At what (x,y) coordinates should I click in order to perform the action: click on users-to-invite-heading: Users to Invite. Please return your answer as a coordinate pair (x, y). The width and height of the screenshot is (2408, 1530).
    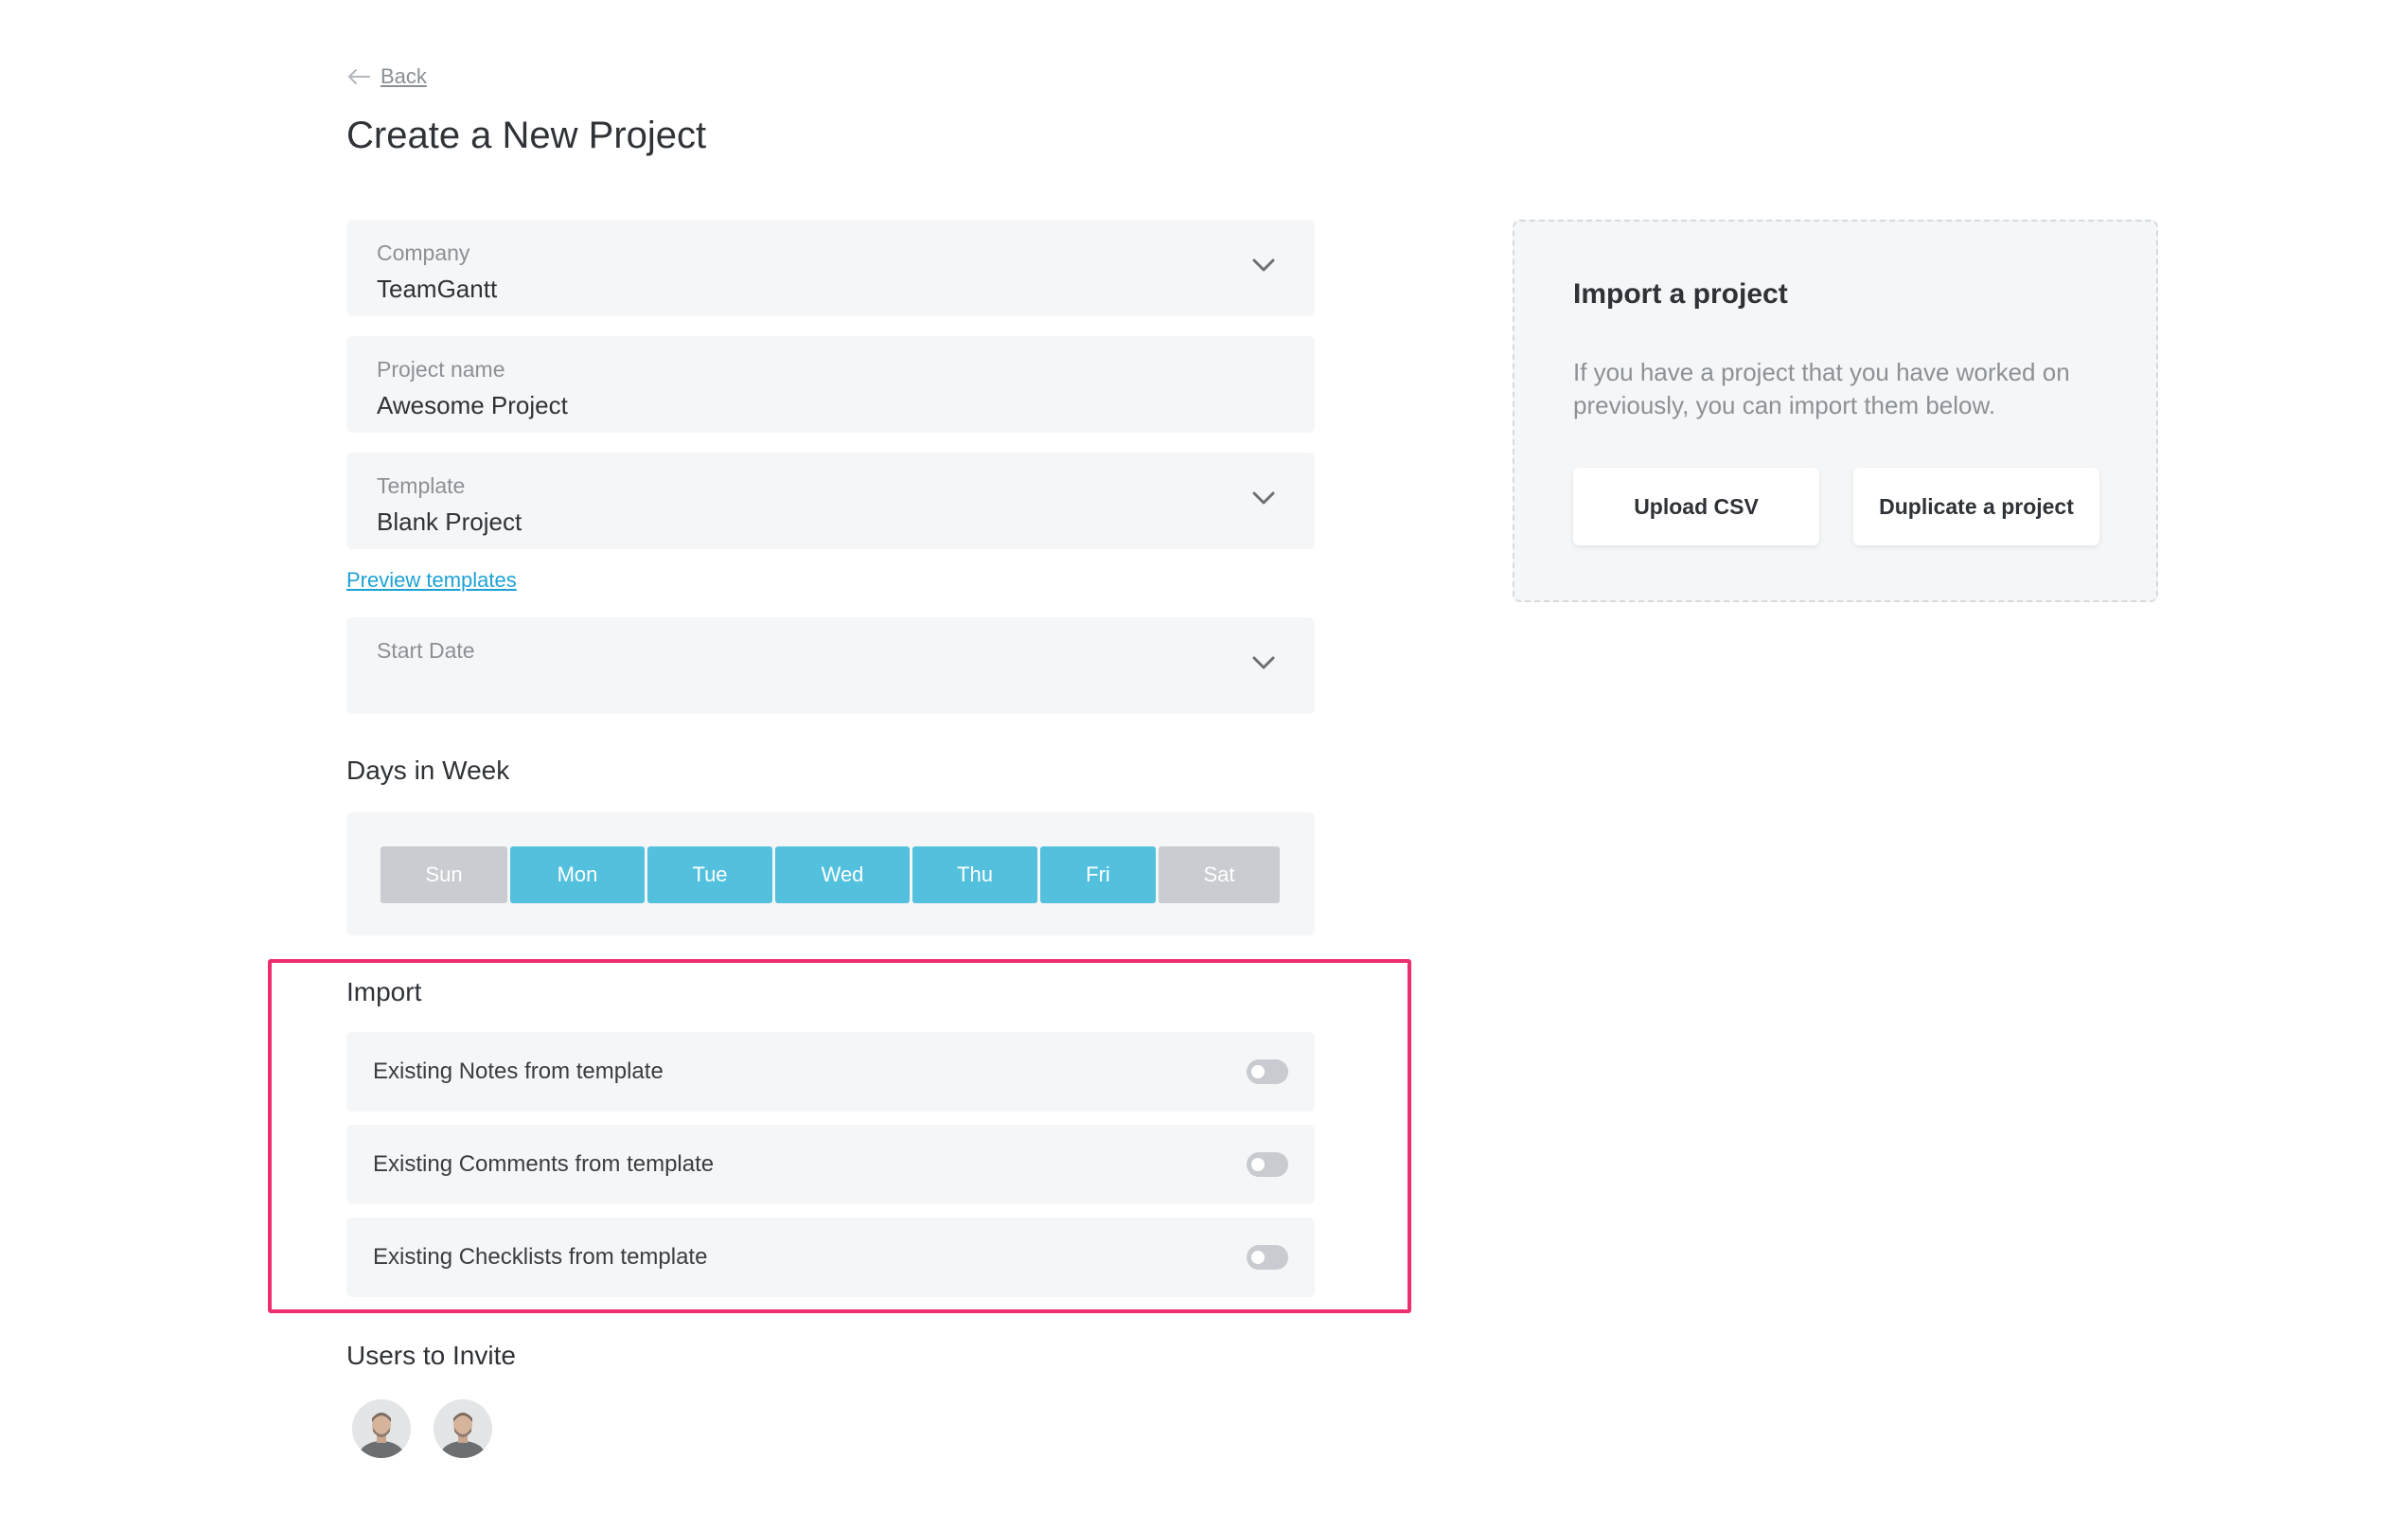
    Looking at the image, I should click on (431, 1355).